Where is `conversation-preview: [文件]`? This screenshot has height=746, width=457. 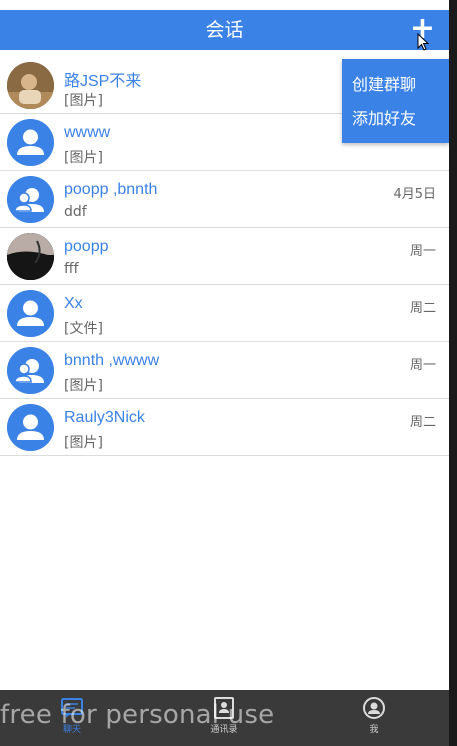 conversation-preview: [文件] is located at coordinates (83, 329).